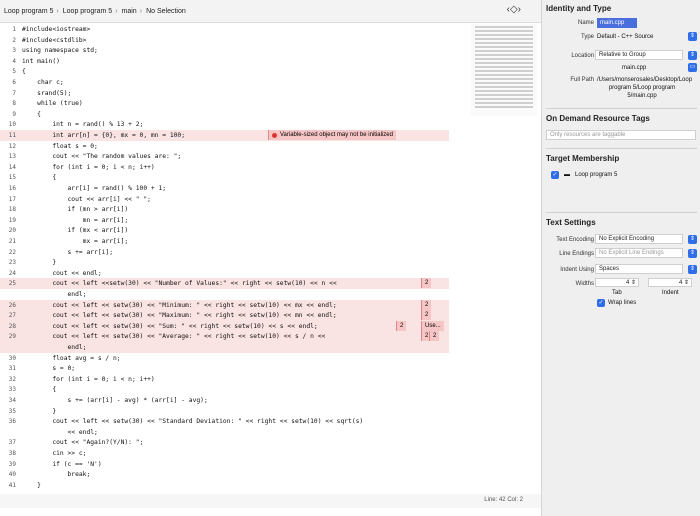 Image resolution: width=700 pixels, height=516 pixels. I want to click on code-line: cout << "Again?(Y/N): ";, so click(82, 442).